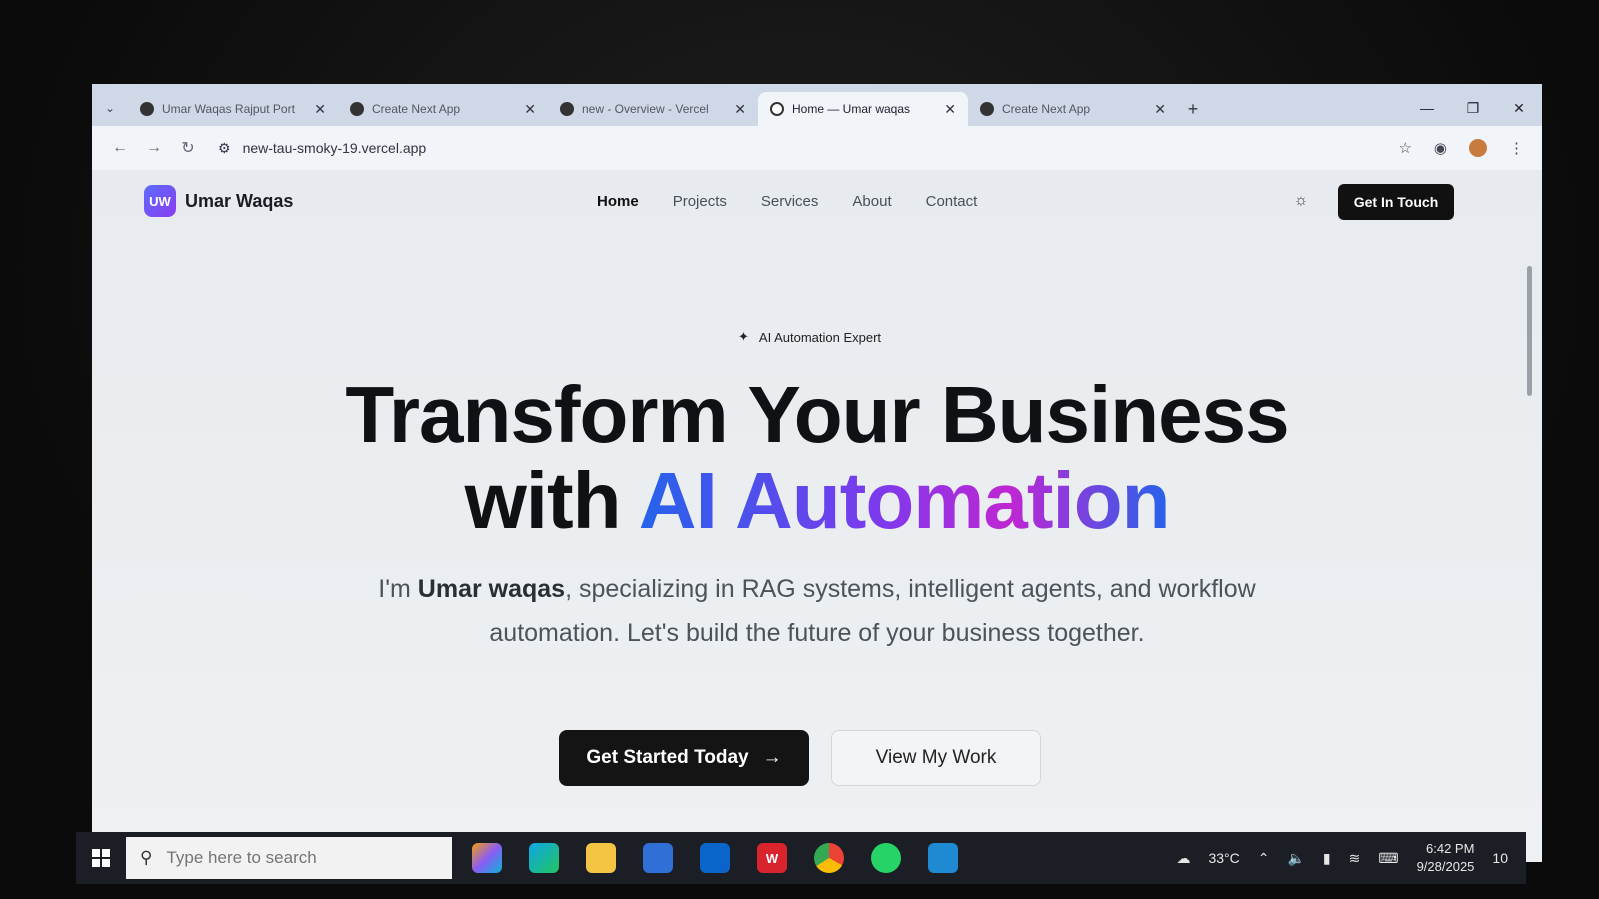 This screenshot has width=1599, height=899. I want to click on tab-title: Home — Umar waqas, so click(851, 109).